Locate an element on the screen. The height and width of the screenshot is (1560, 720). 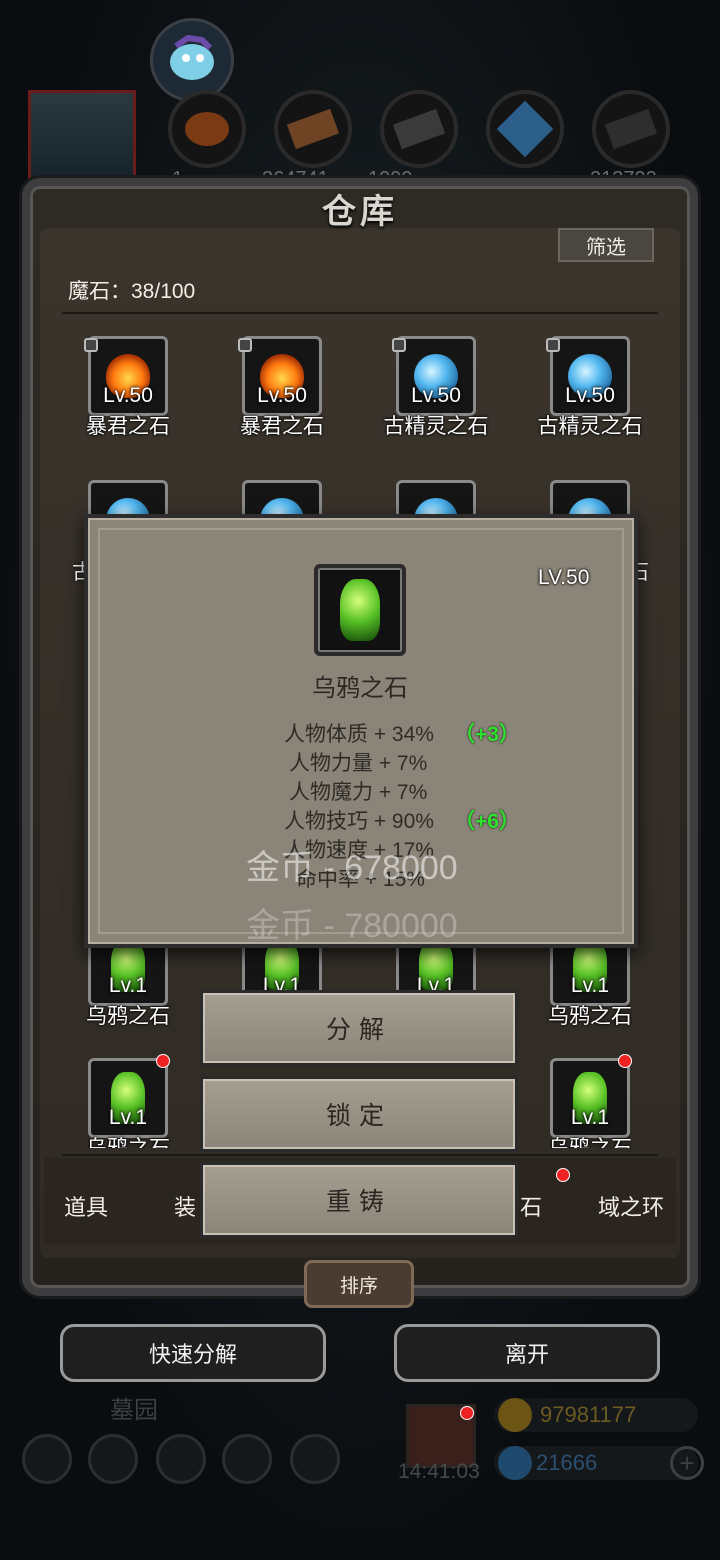
gold-amount: 97981177 is located at coordinates (588, 1414).